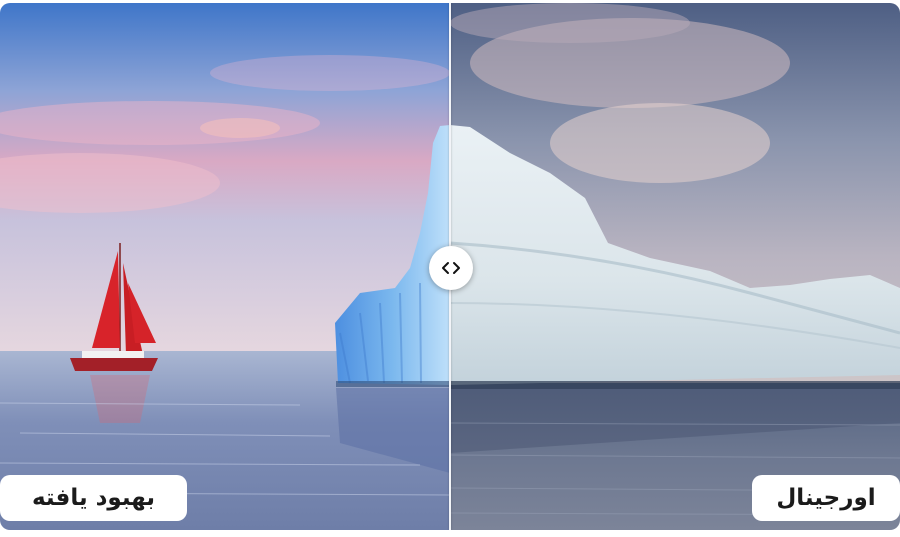  Describe the element at coordinates (826, 498) in the screenshot. I see `original-label: اورجینال` at that location.